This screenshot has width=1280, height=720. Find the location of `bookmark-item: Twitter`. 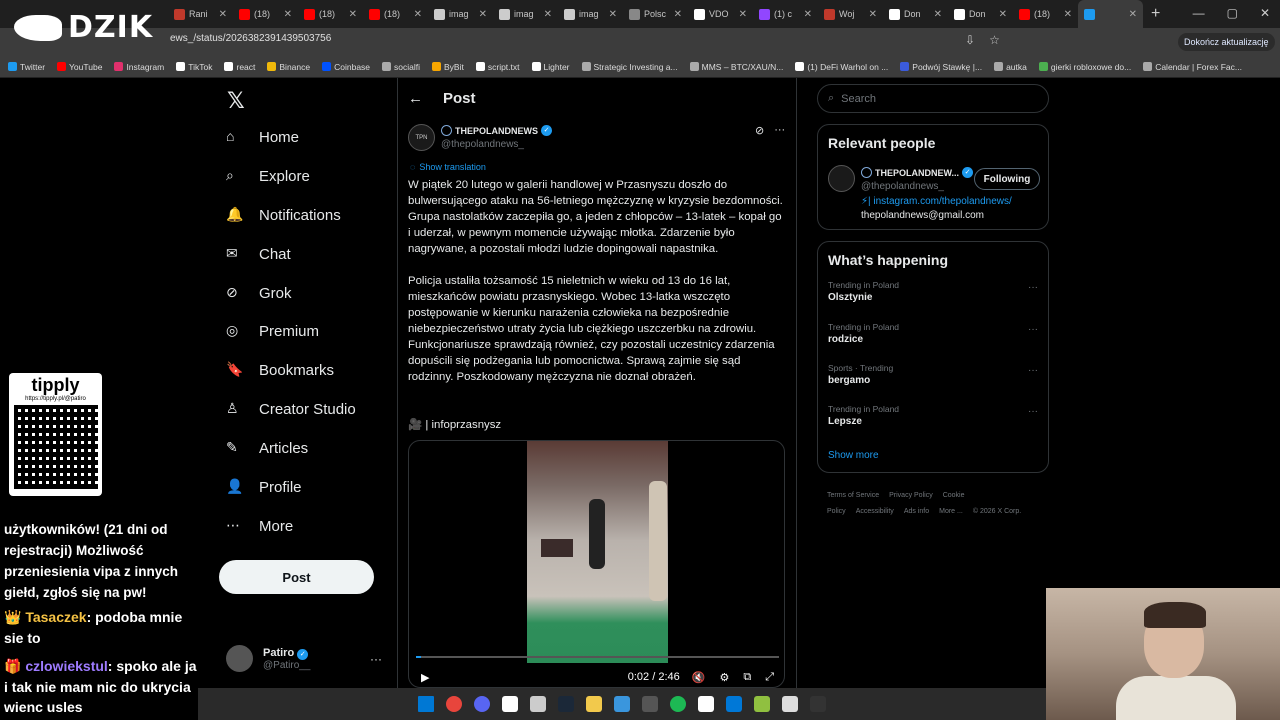

bookmark-item: Twitter is located at coordinates (26, 67).